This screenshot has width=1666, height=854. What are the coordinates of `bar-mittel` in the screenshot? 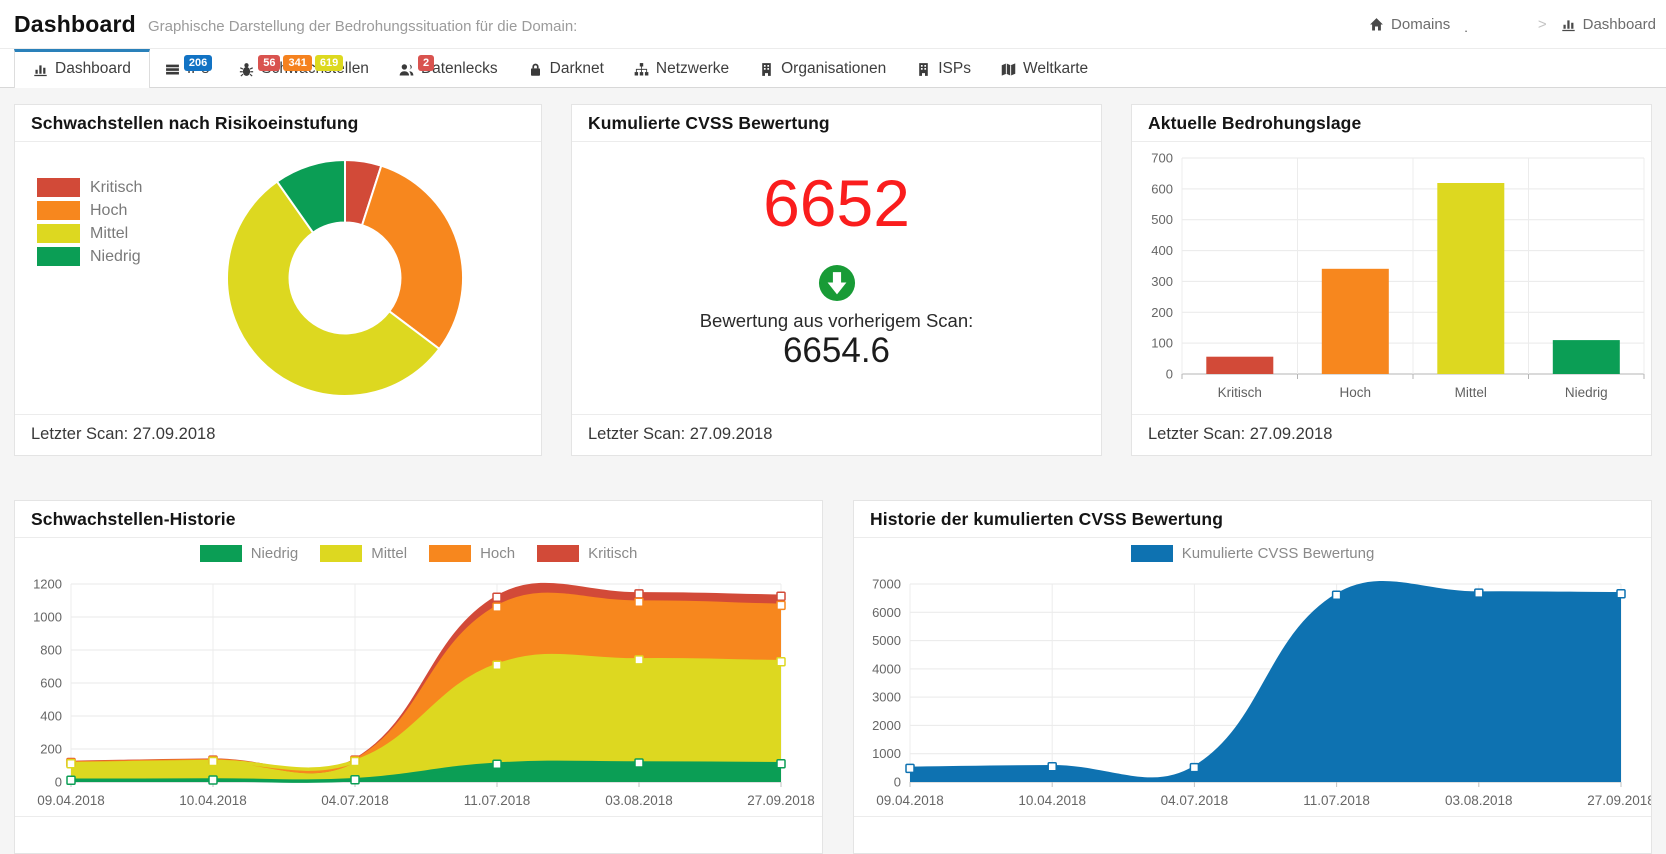 It's located at (1471, 278).